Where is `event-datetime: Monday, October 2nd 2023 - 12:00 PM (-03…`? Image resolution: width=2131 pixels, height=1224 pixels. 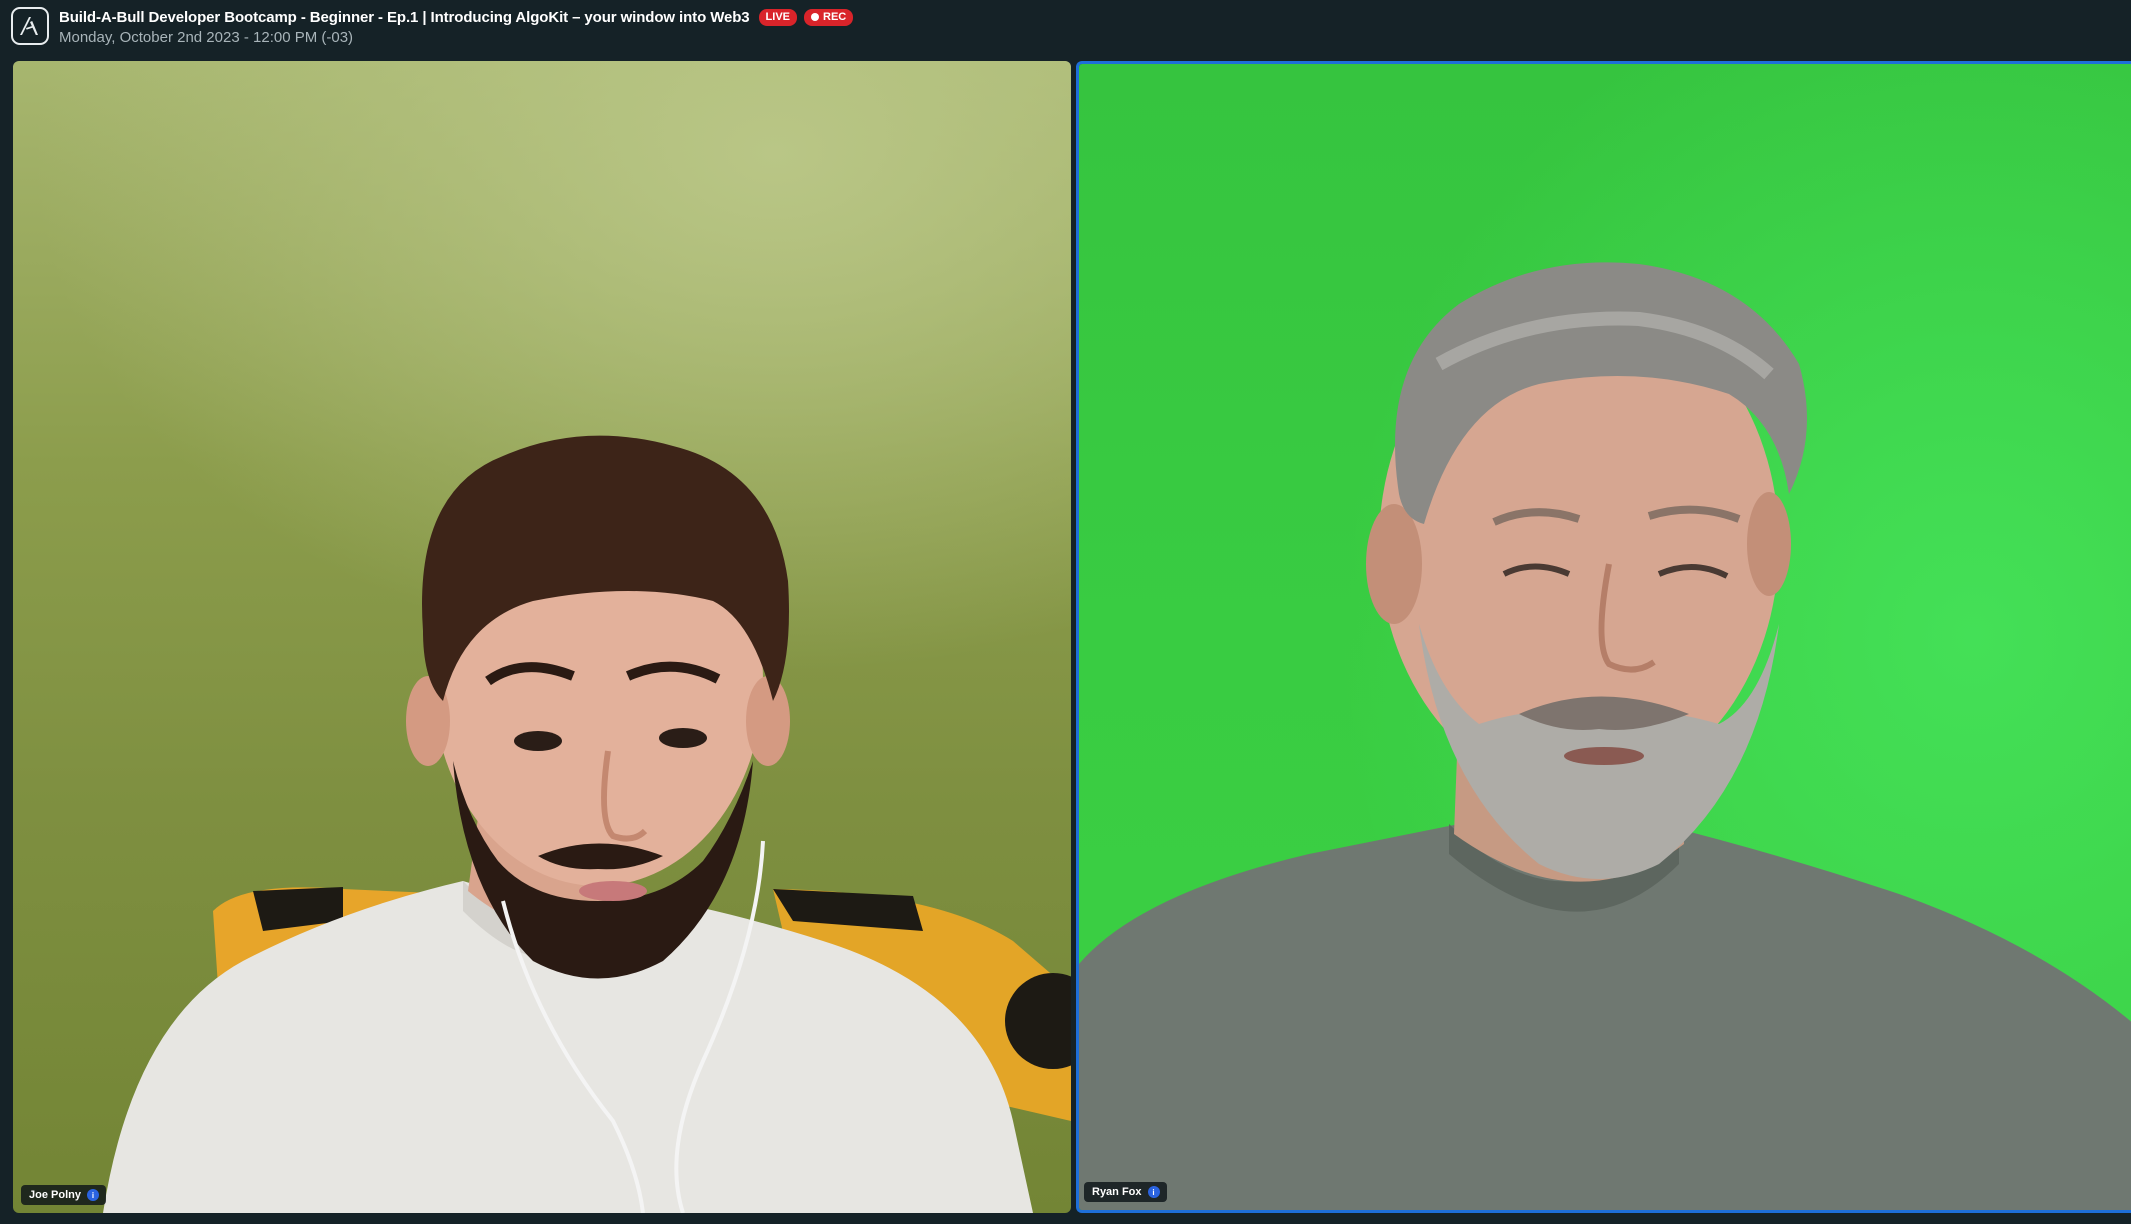
event-datetime: Monday, October 2nd 2023 - 12:00 PM (-03… is located at coordinates (206, 37).